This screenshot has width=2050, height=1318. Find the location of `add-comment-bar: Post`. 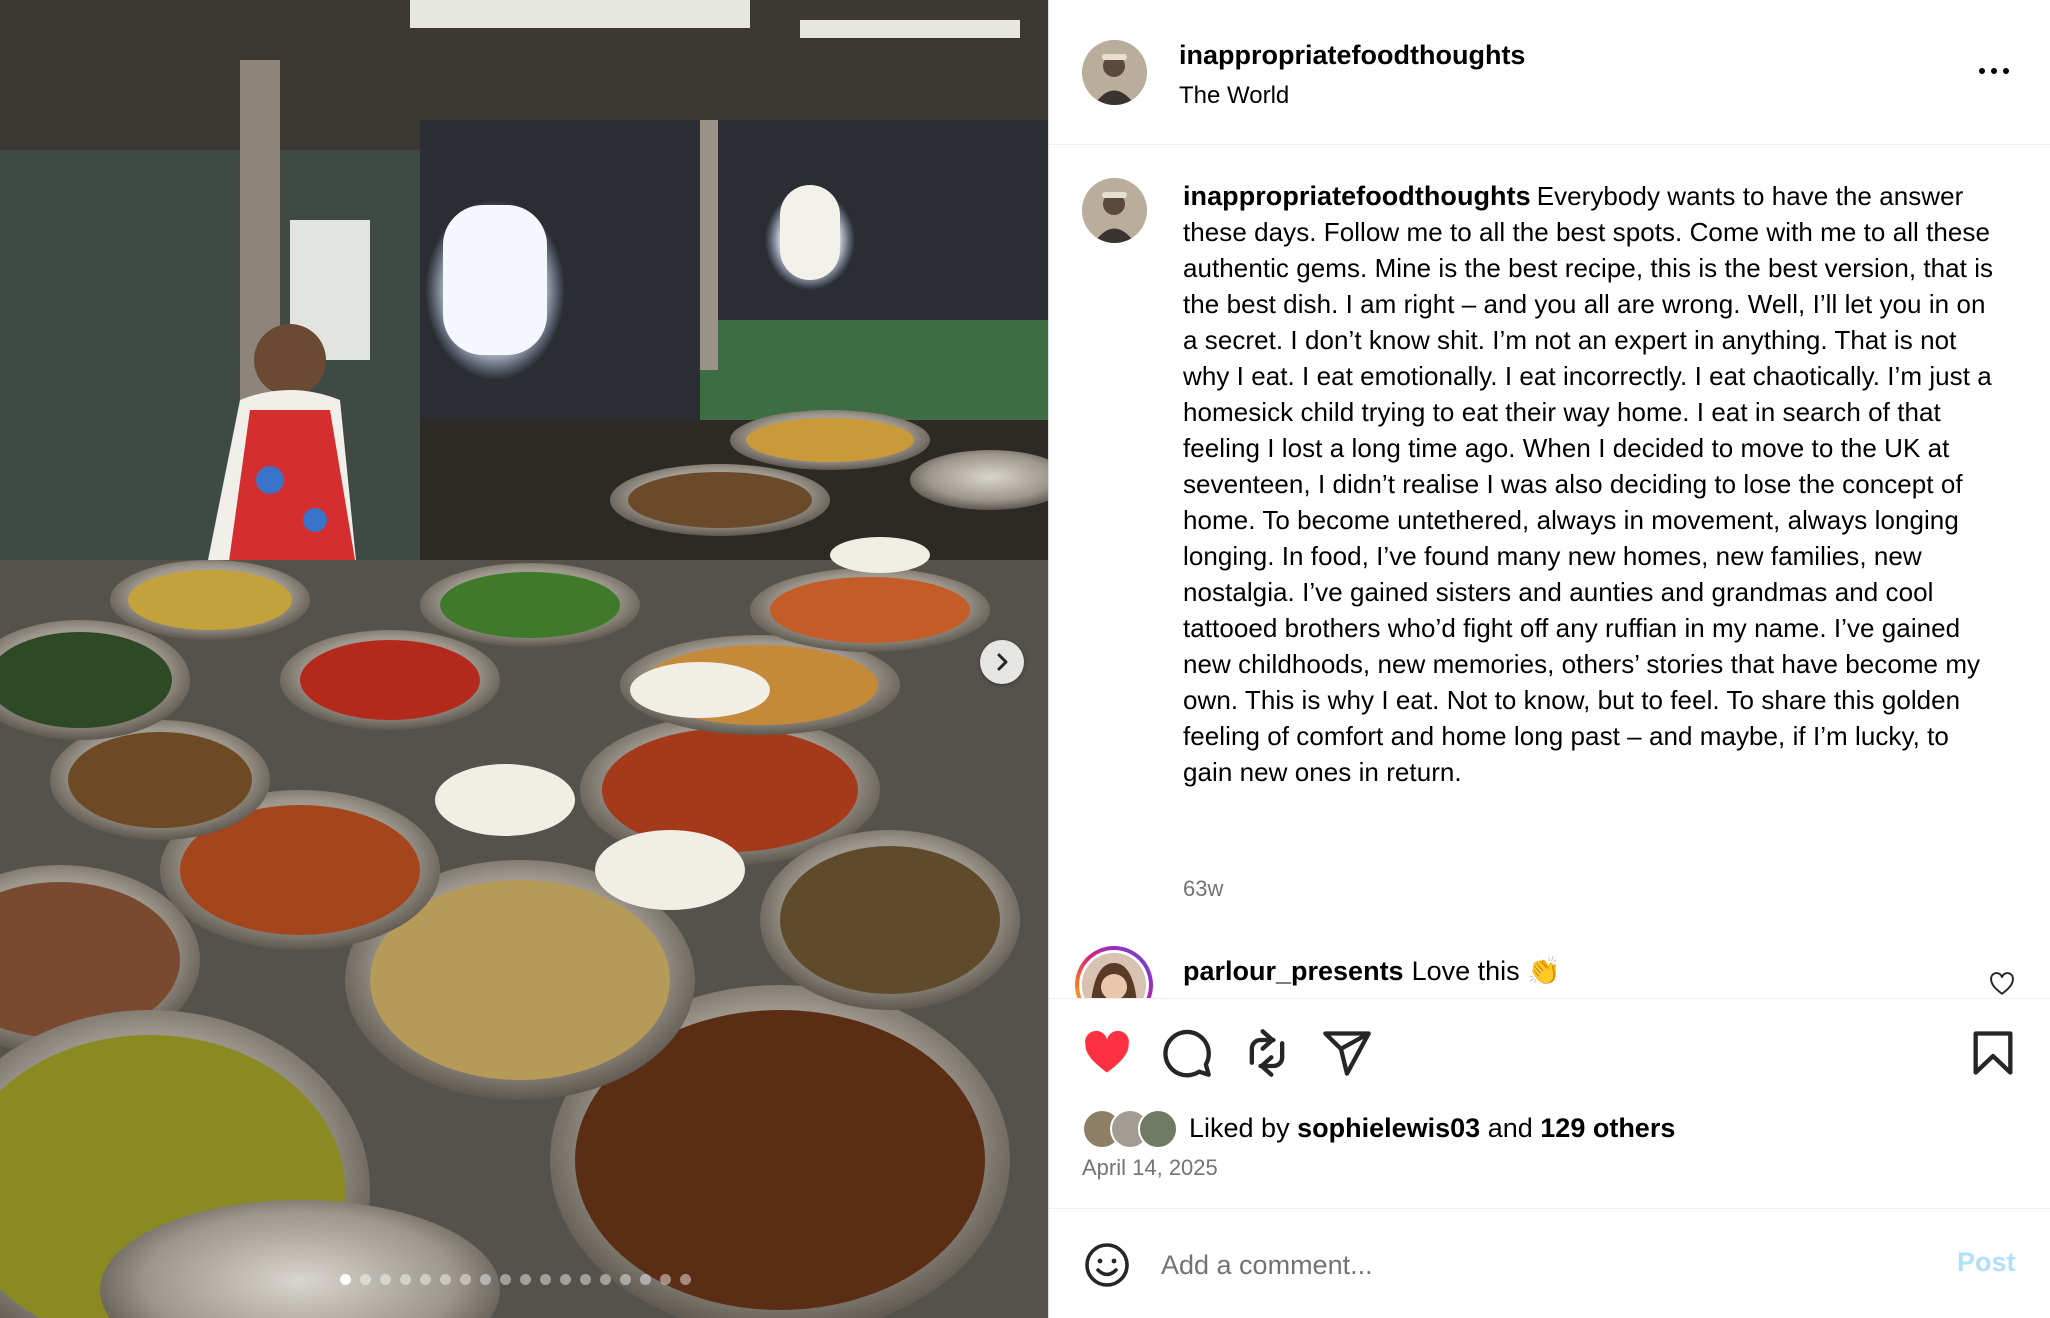

add-comment-bar: Post is located at coordinates (1549, 1263).